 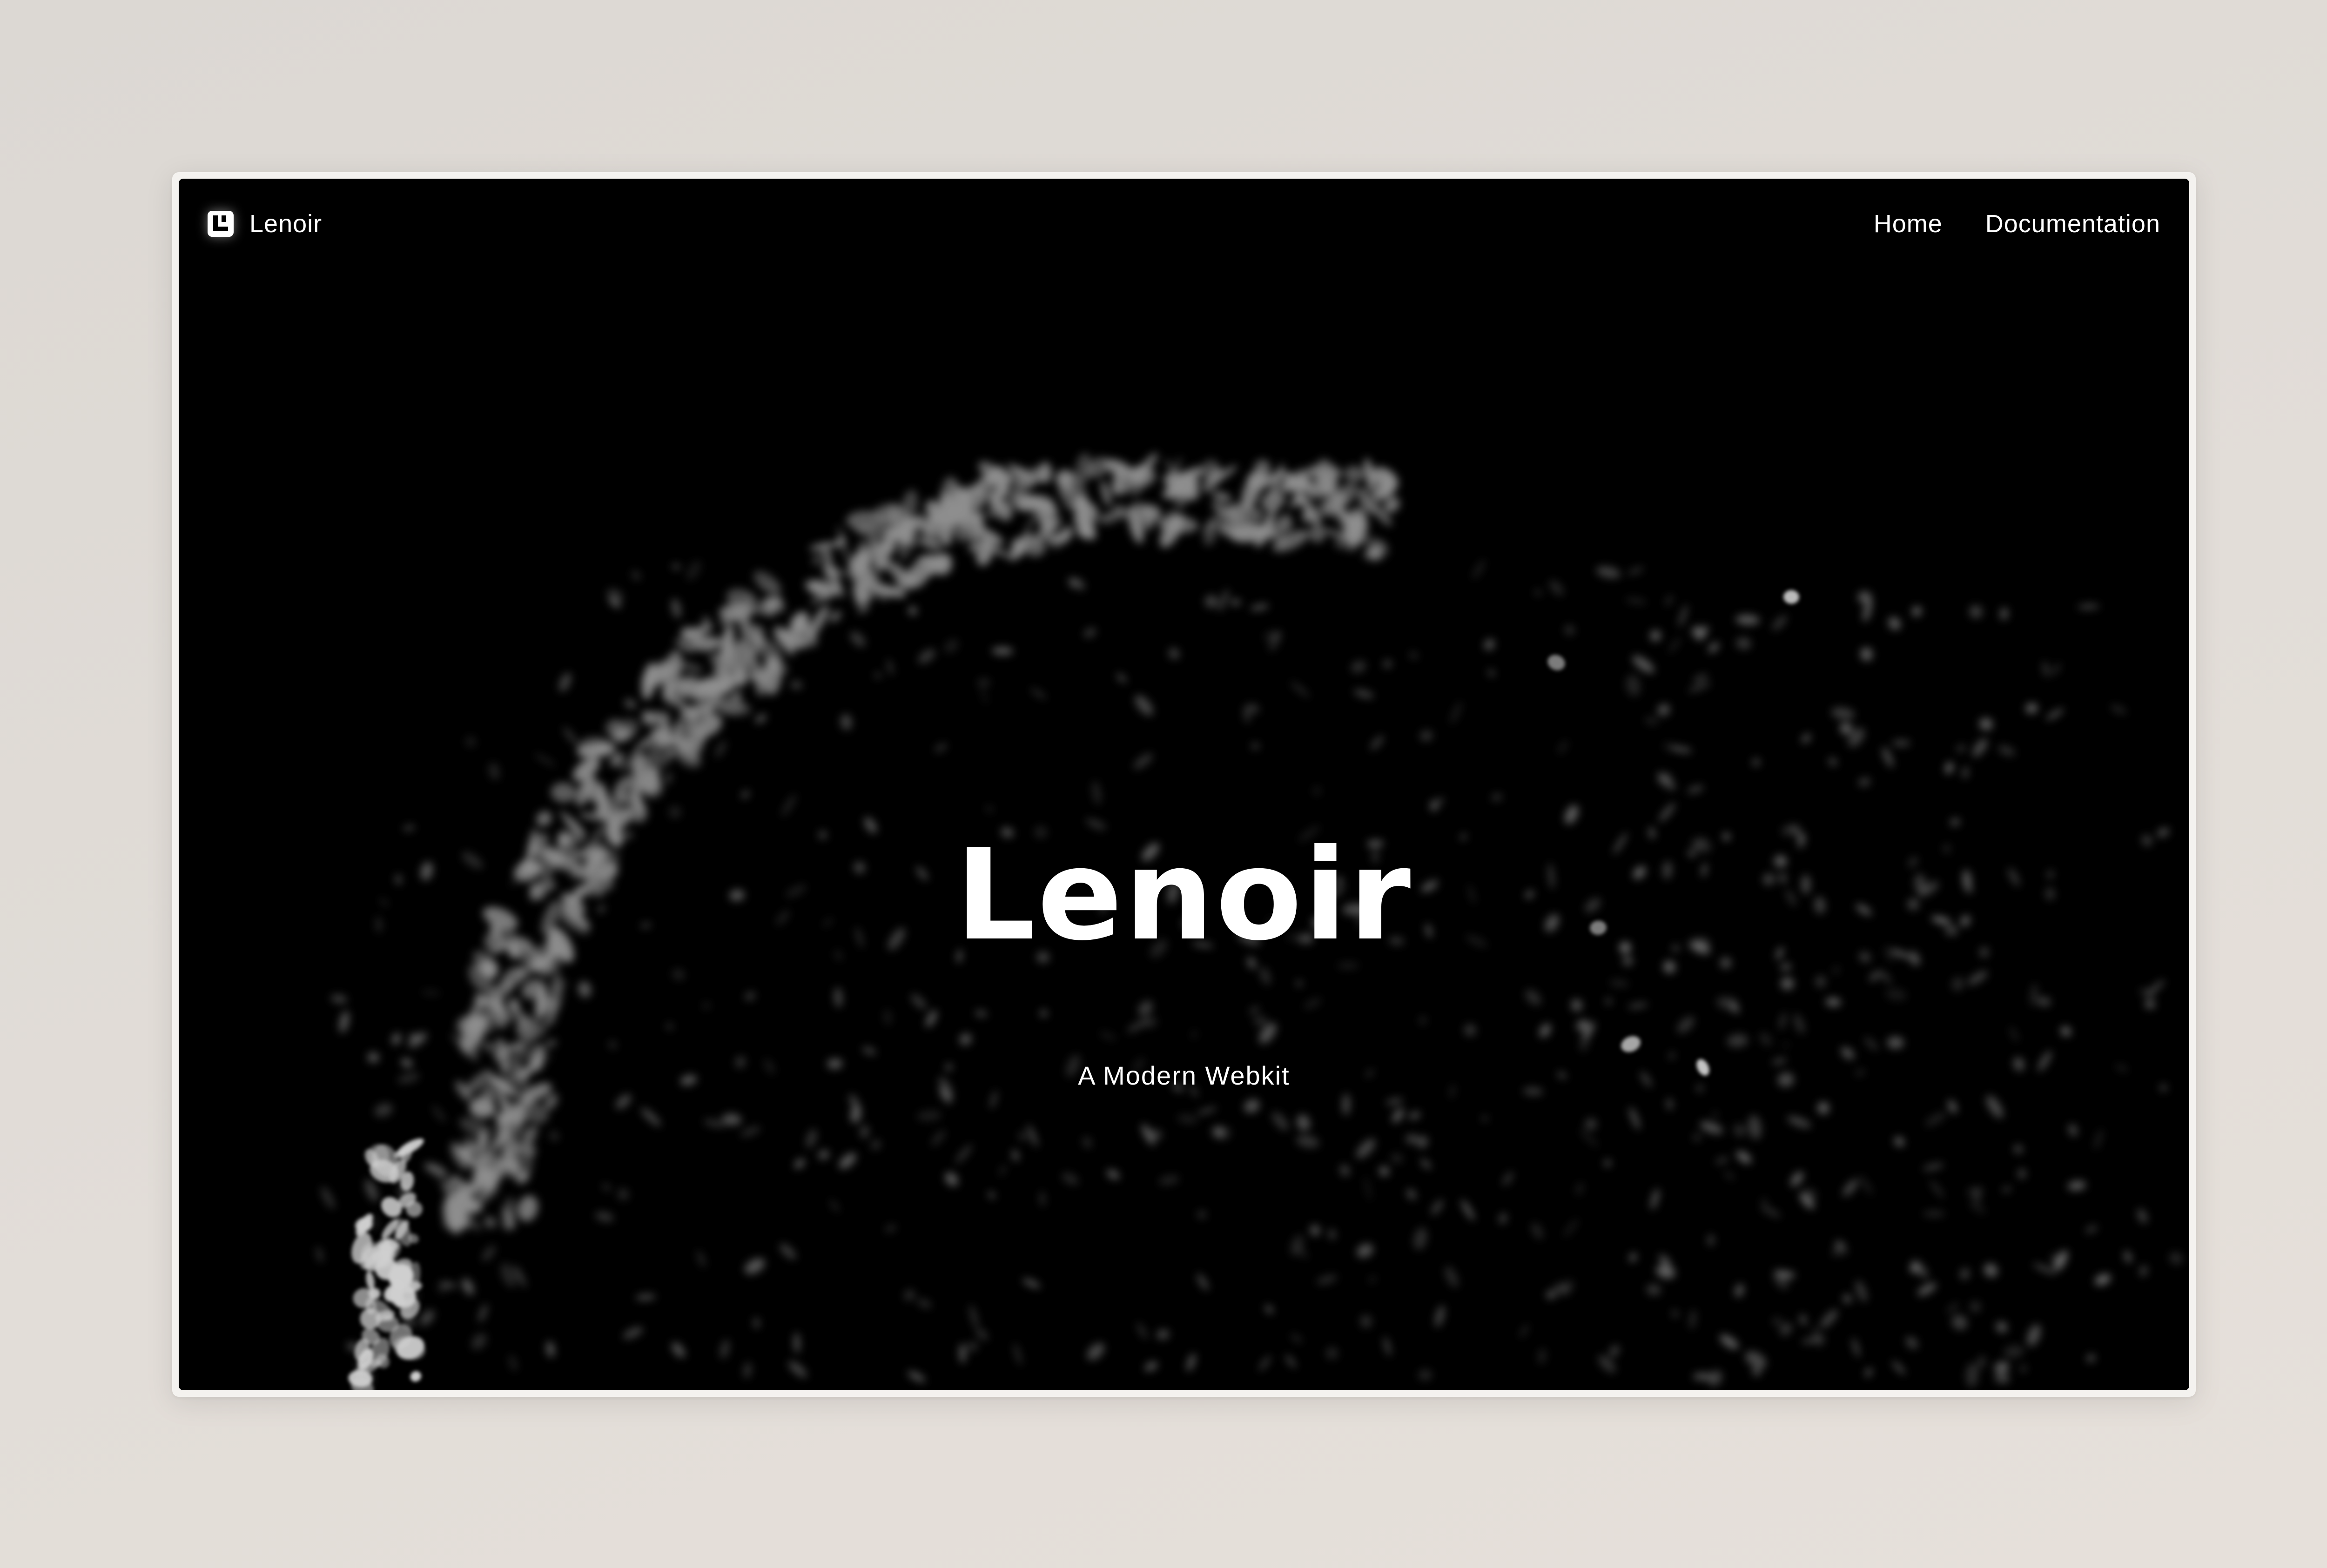 I want to click on logo-icon, so click(x=221, y=224).